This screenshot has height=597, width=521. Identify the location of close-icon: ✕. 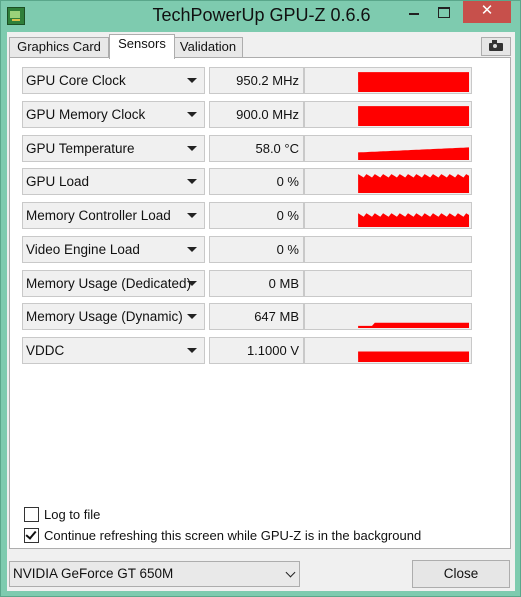
(487, 10).